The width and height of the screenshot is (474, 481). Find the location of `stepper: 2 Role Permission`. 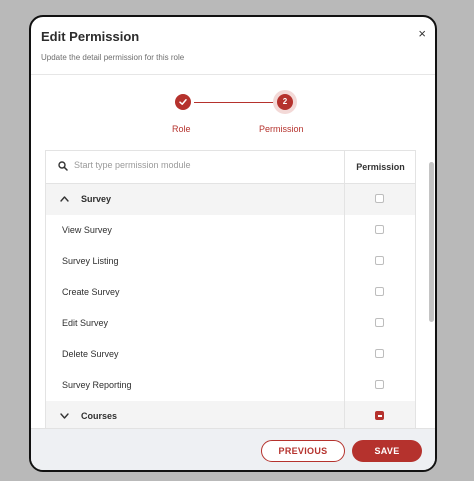

stepper: 2 Role Permission is located at coordinates (233, 114).